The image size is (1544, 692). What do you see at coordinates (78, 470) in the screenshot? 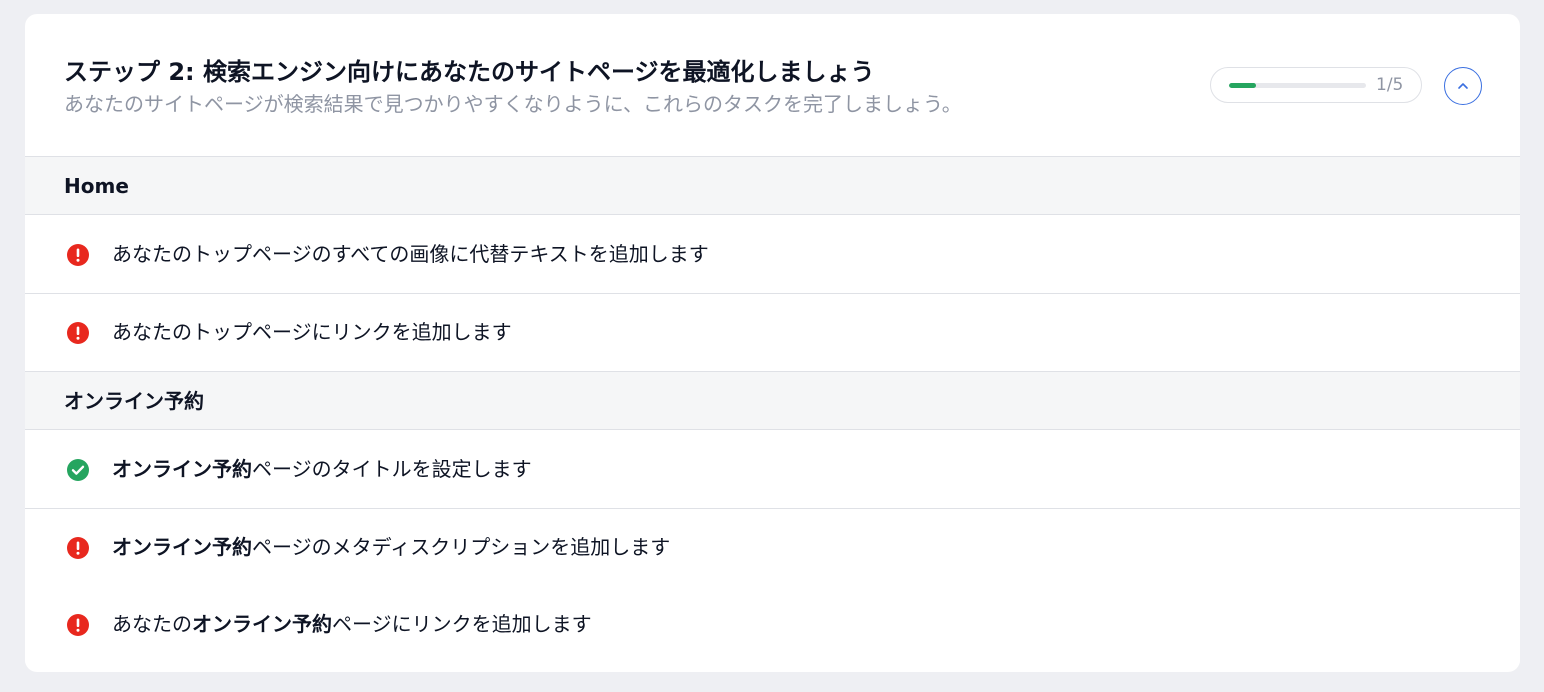
I see `check-circle-icon` at bounding box center [78, 470].